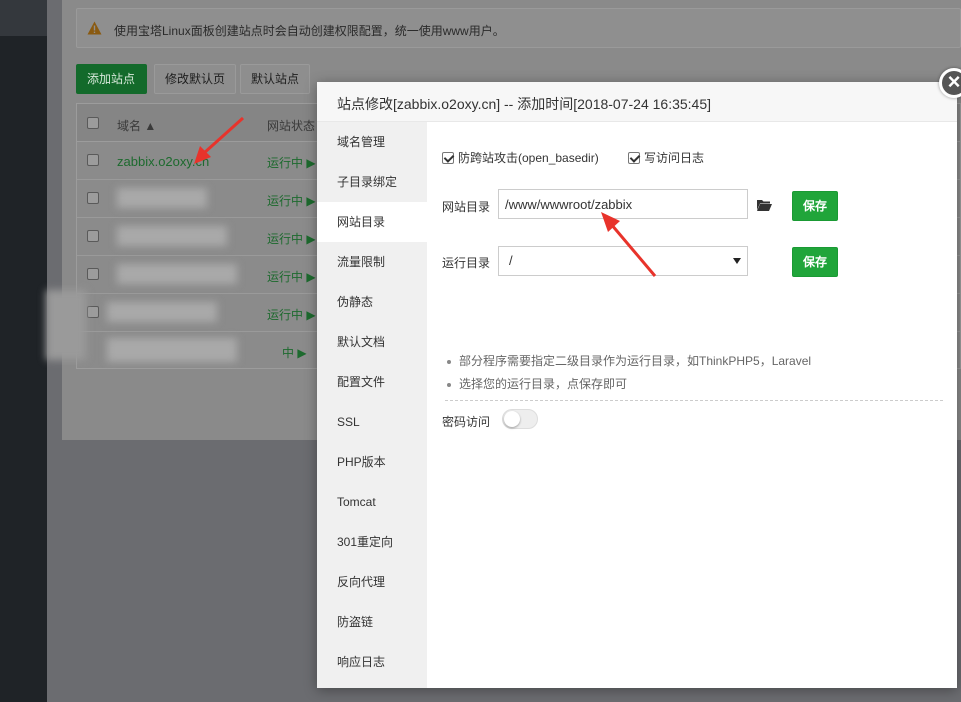 This screenshot has height=702, width=961. What do you see at coordinates (66, 325) in the screenshot?
I see `redaction-smudge` at bounding box center [66, 325].